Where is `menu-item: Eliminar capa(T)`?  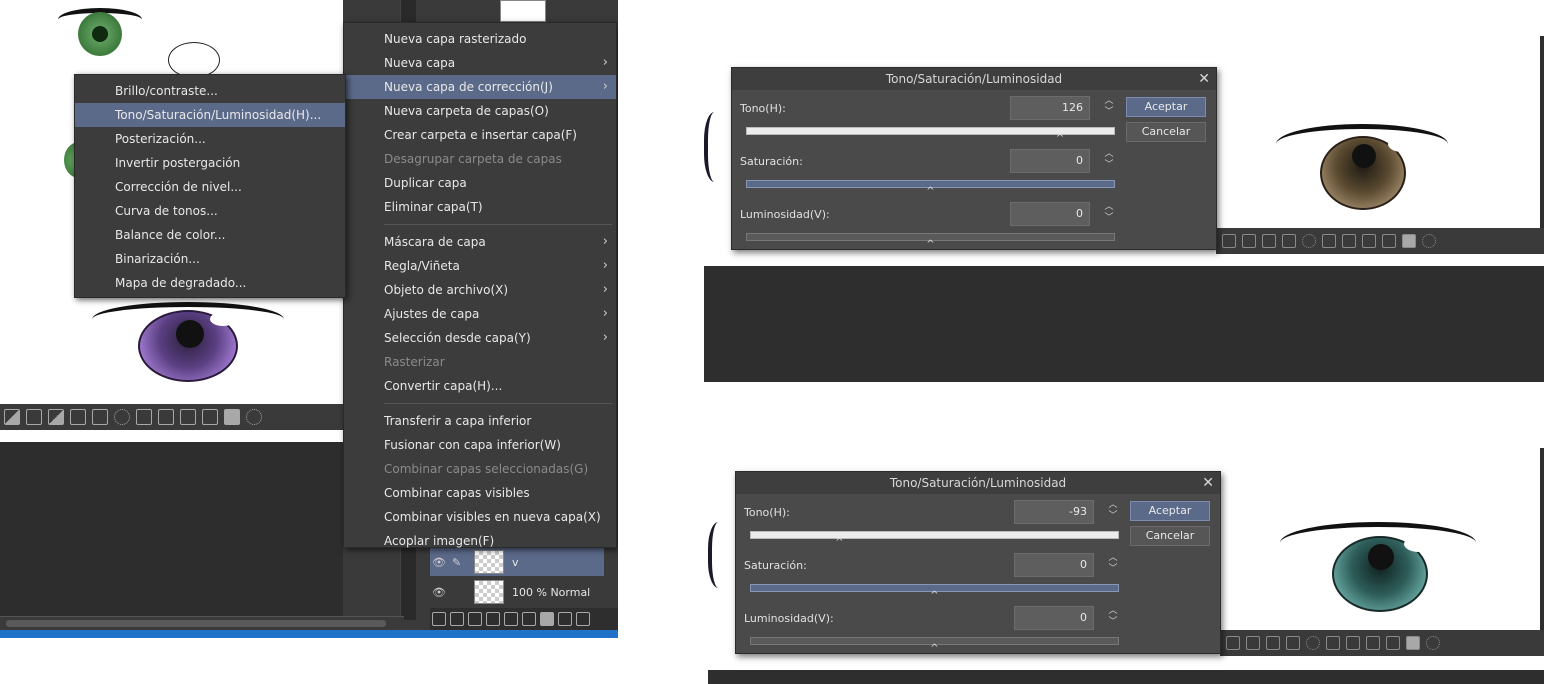 menu-item: Eliminar capa(T) is located at coordinates (480, 207).